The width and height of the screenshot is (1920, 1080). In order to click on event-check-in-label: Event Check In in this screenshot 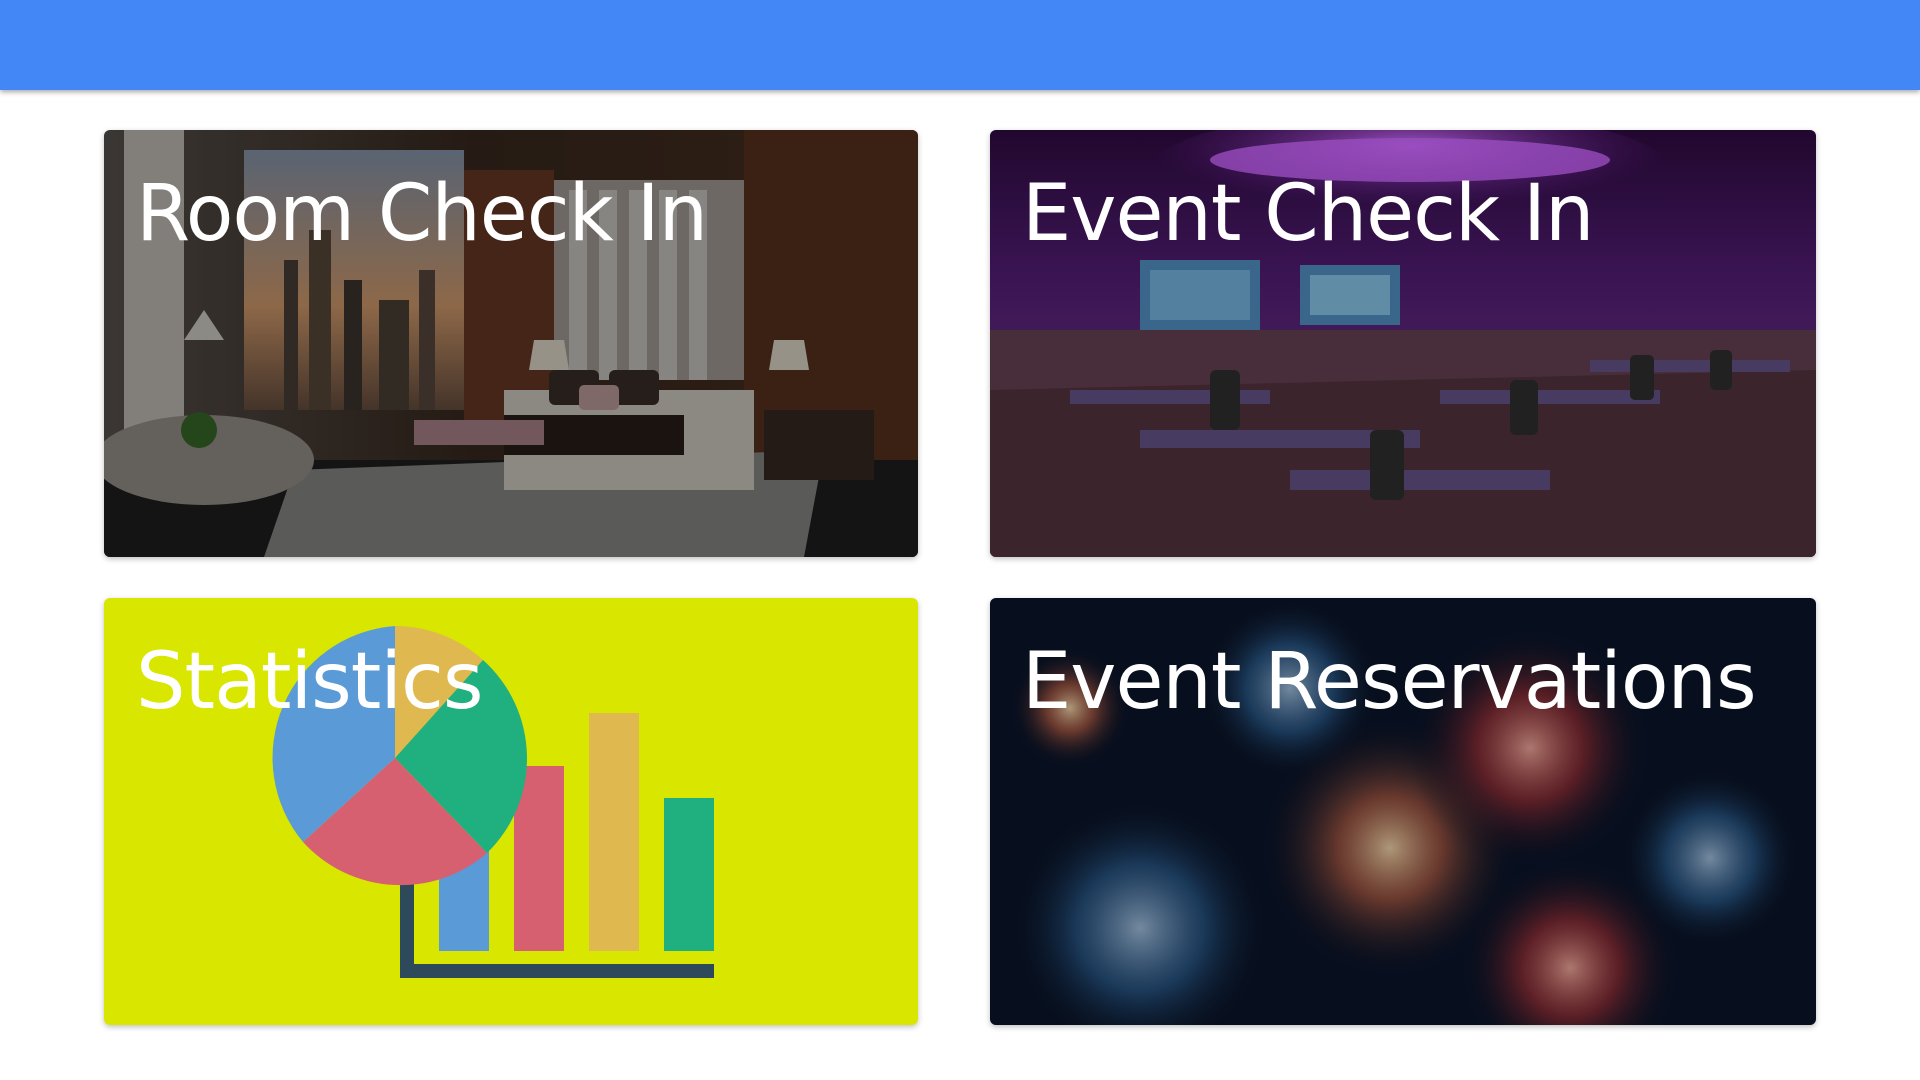, I will do `click(1308, 214)`.